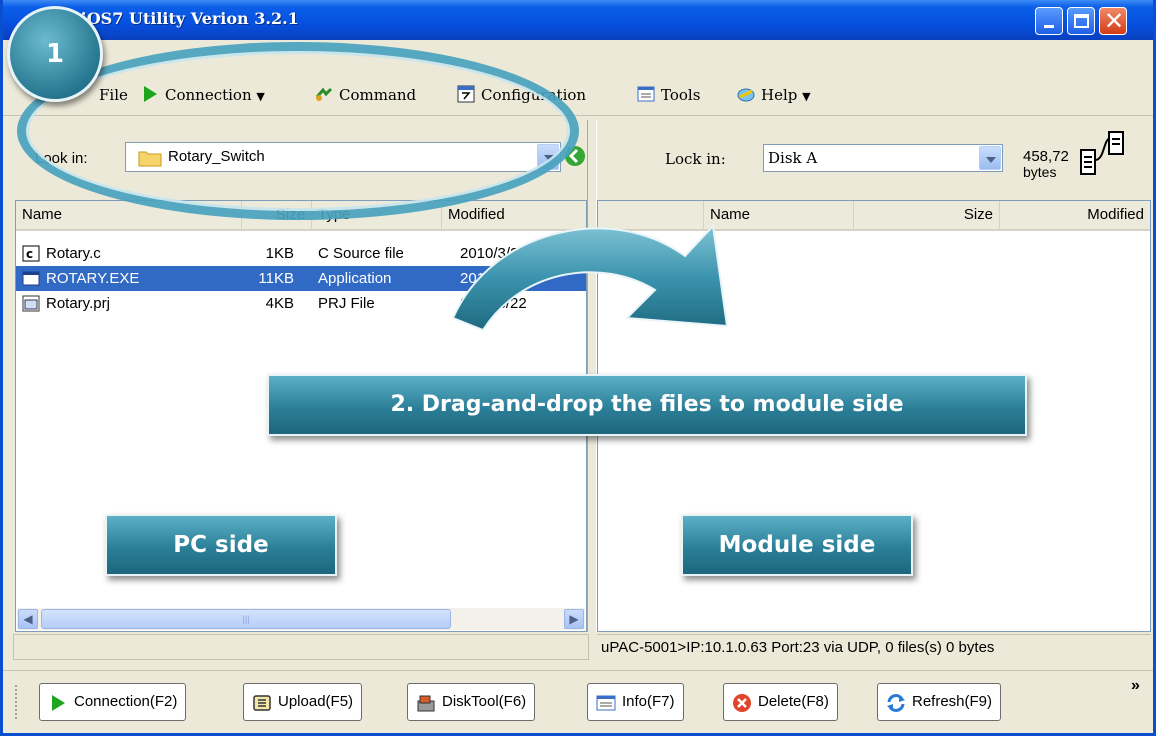  What do you see at coordinates (746, 95) in the screenshot?
I see `help-icon` at bounding box center [746, 95].